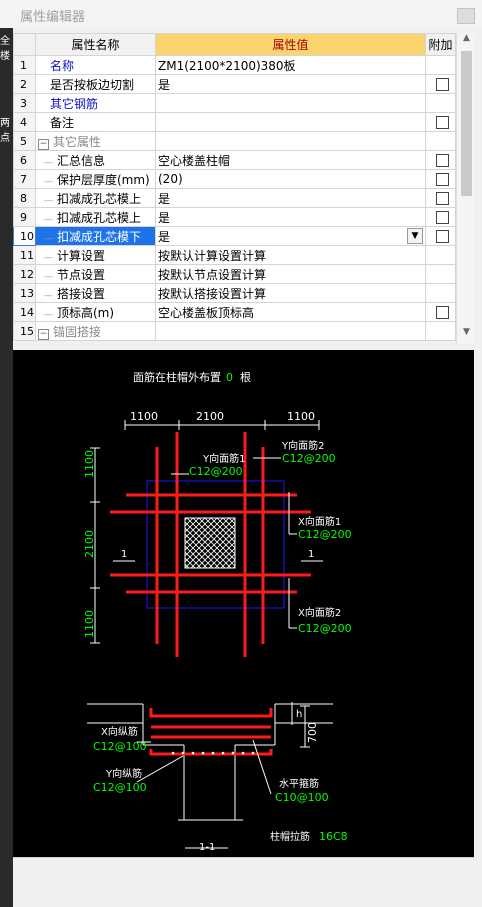 This screenshot has width=482, height=907. I want to click on table-row: 3 其它钢筋, so click(234, 103).